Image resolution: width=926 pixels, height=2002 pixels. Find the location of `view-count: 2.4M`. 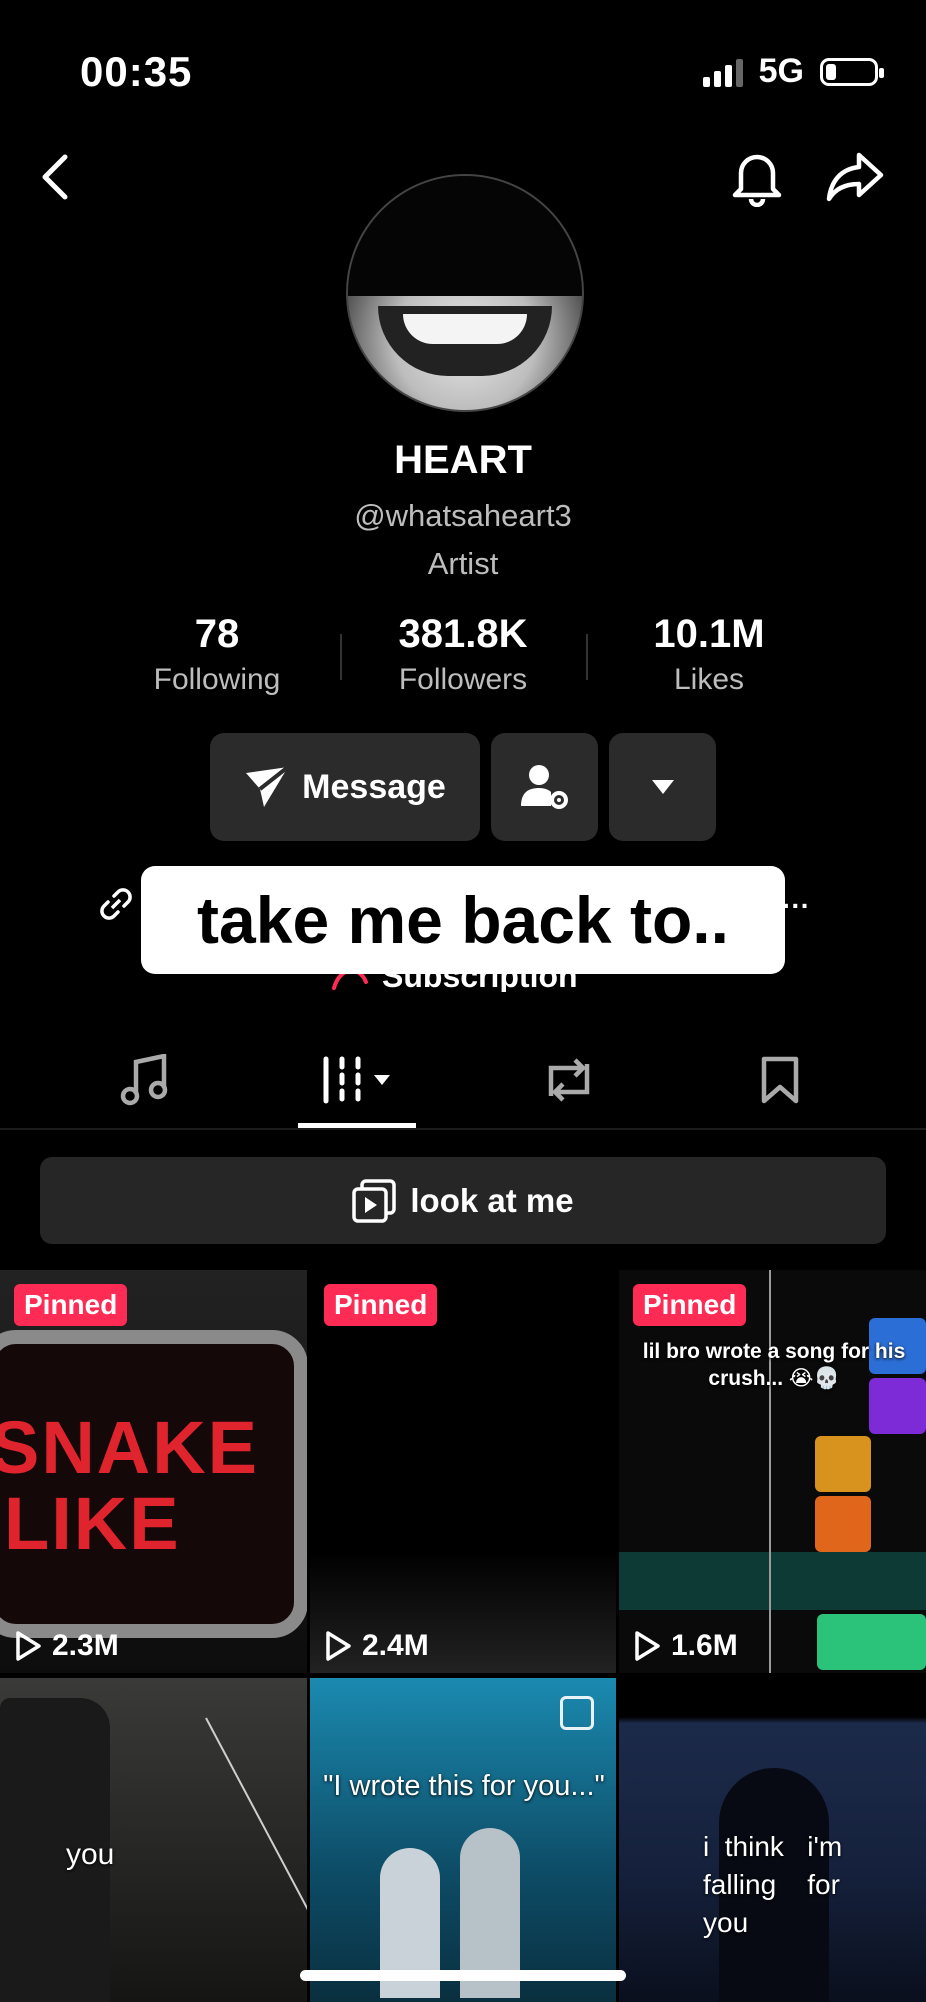

view-count: 2.4M is located at coordinates (376, 1646).